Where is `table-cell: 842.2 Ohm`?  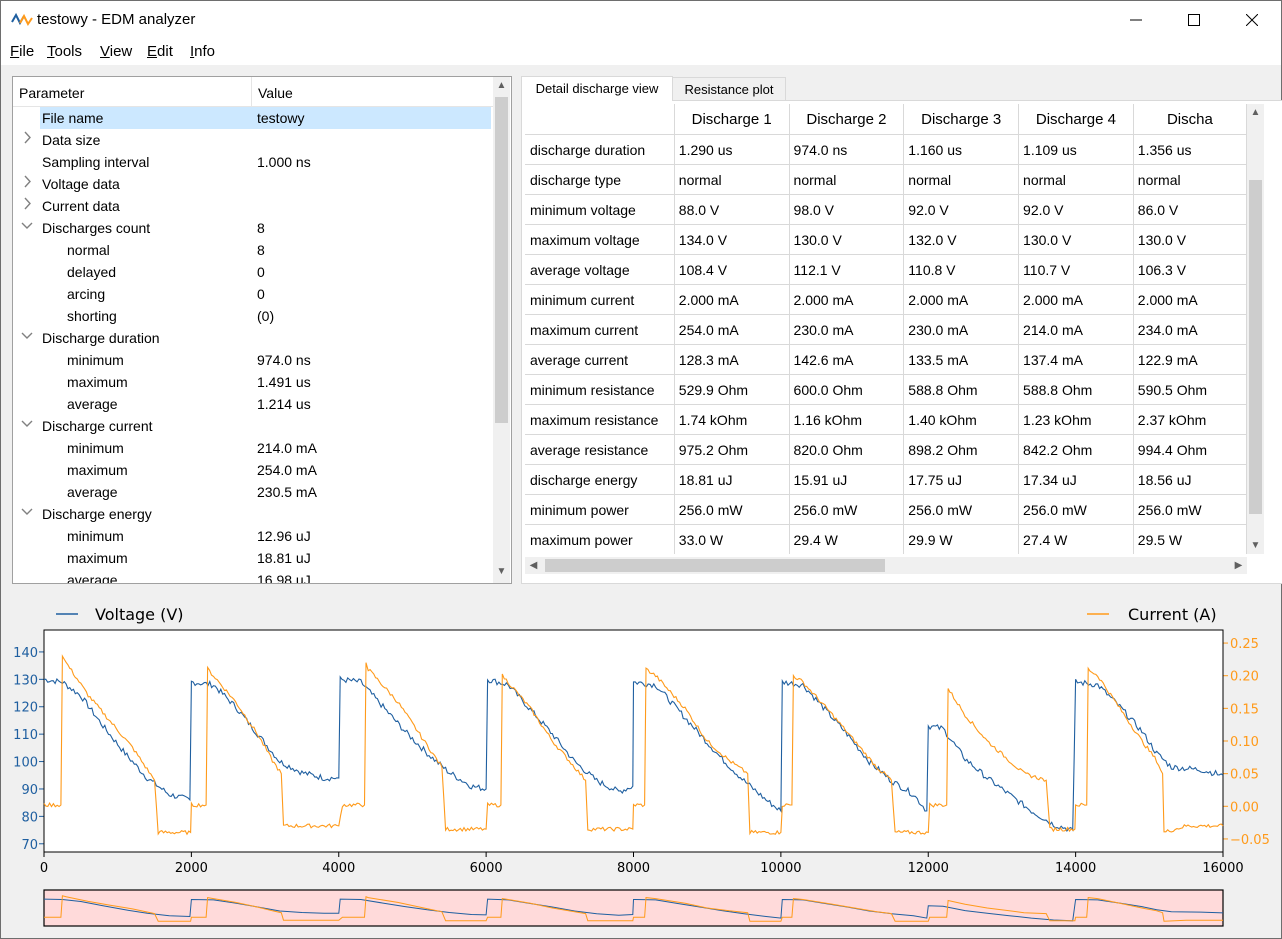 table-cell: 842.2 Ohm is located at coordinates (1076, 449).